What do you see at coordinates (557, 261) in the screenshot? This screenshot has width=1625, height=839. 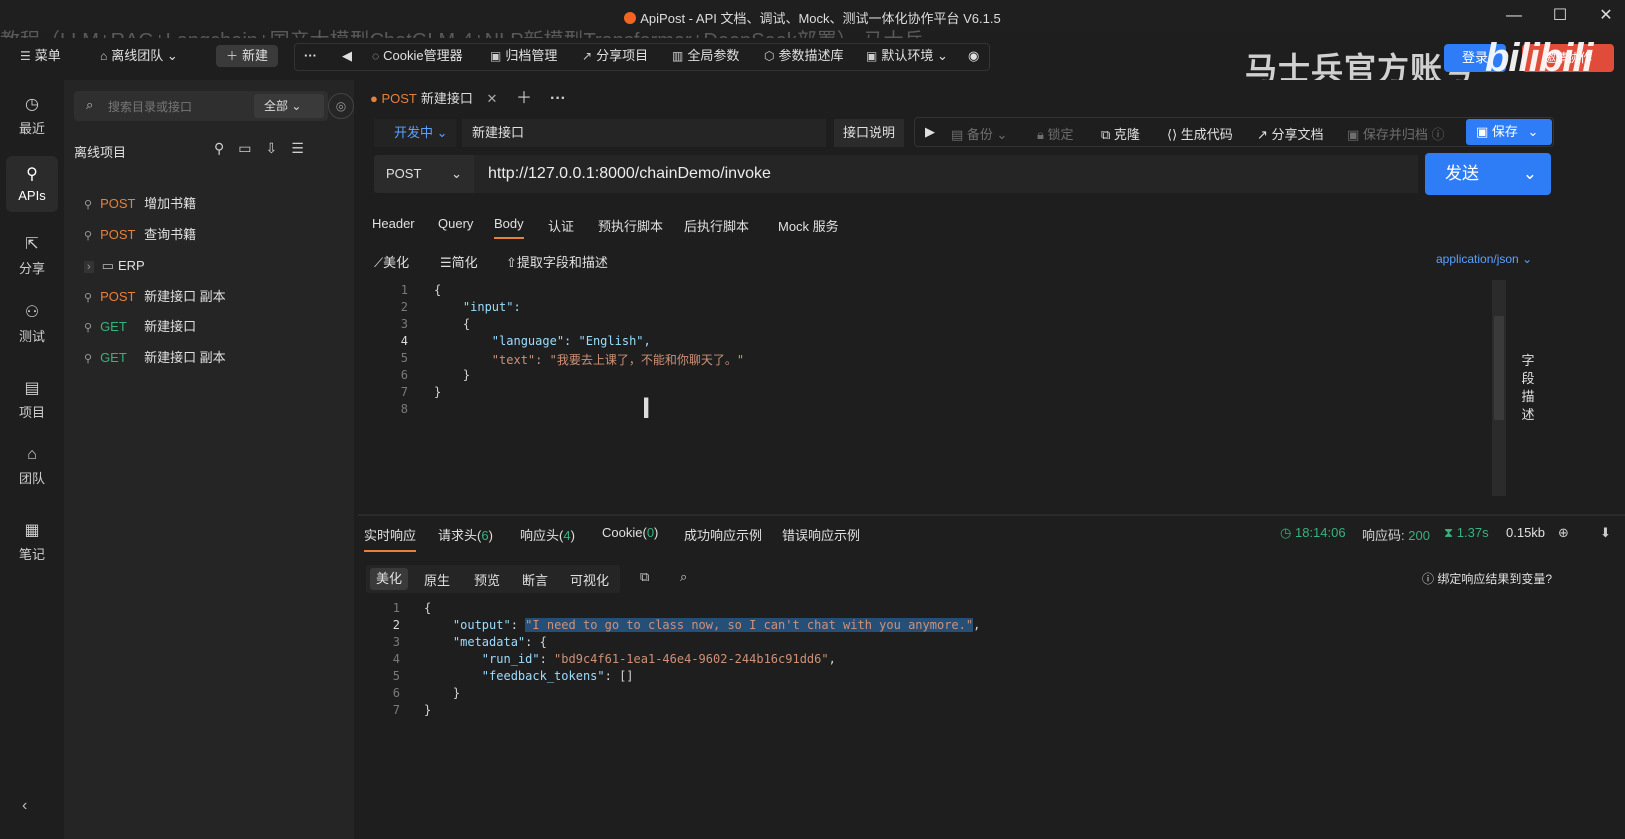 I see `extract-fields-button: ⇧提取字段和描述` at bounding box center [557, 261].